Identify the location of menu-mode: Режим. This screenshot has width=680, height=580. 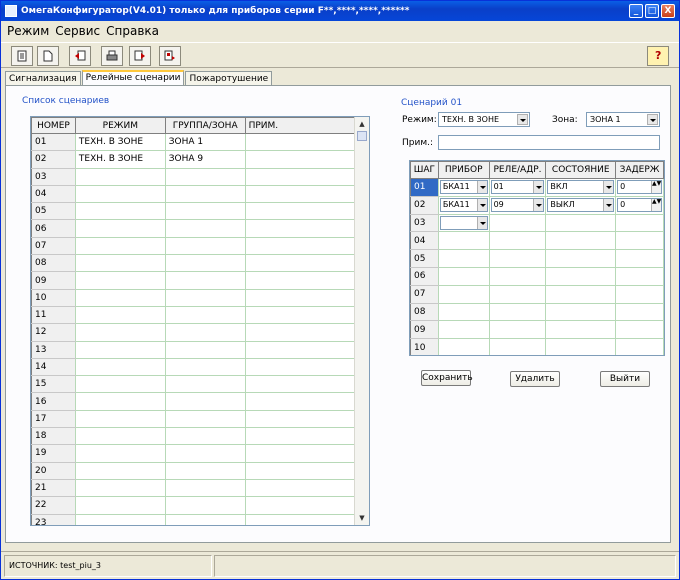
(28, 31).